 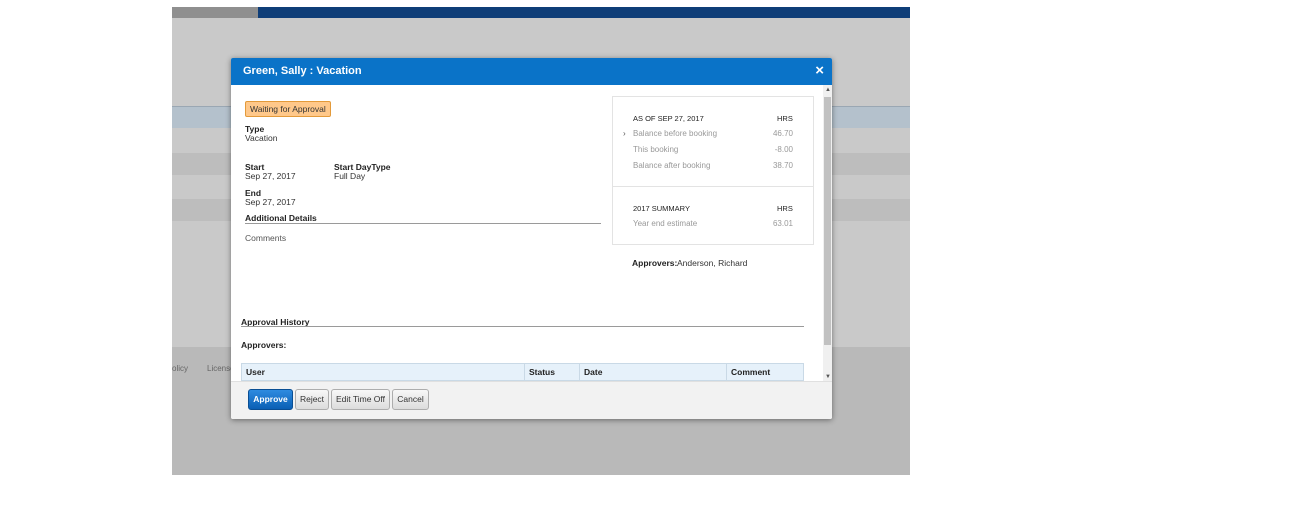 I want to click on additional-details-heading: Additional Details, so click(x=281, y=218).